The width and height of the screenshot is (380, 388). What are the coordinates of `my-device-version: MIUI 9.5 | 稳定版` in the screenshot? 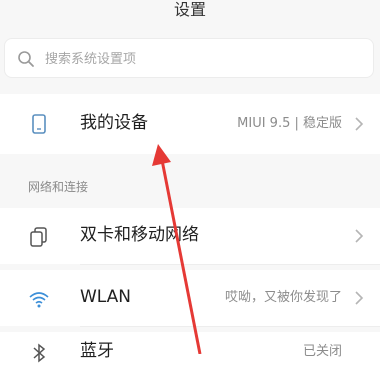 It's located at (289, 123).